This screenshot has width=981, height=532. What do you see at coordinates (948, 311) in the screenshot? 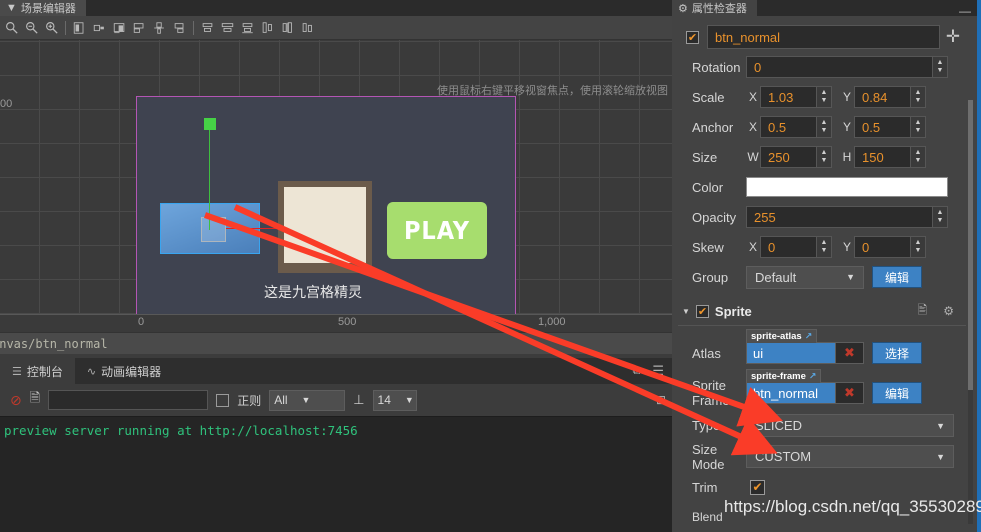
I see `gear-icon: ⚙` at bounding box center [948, 311].